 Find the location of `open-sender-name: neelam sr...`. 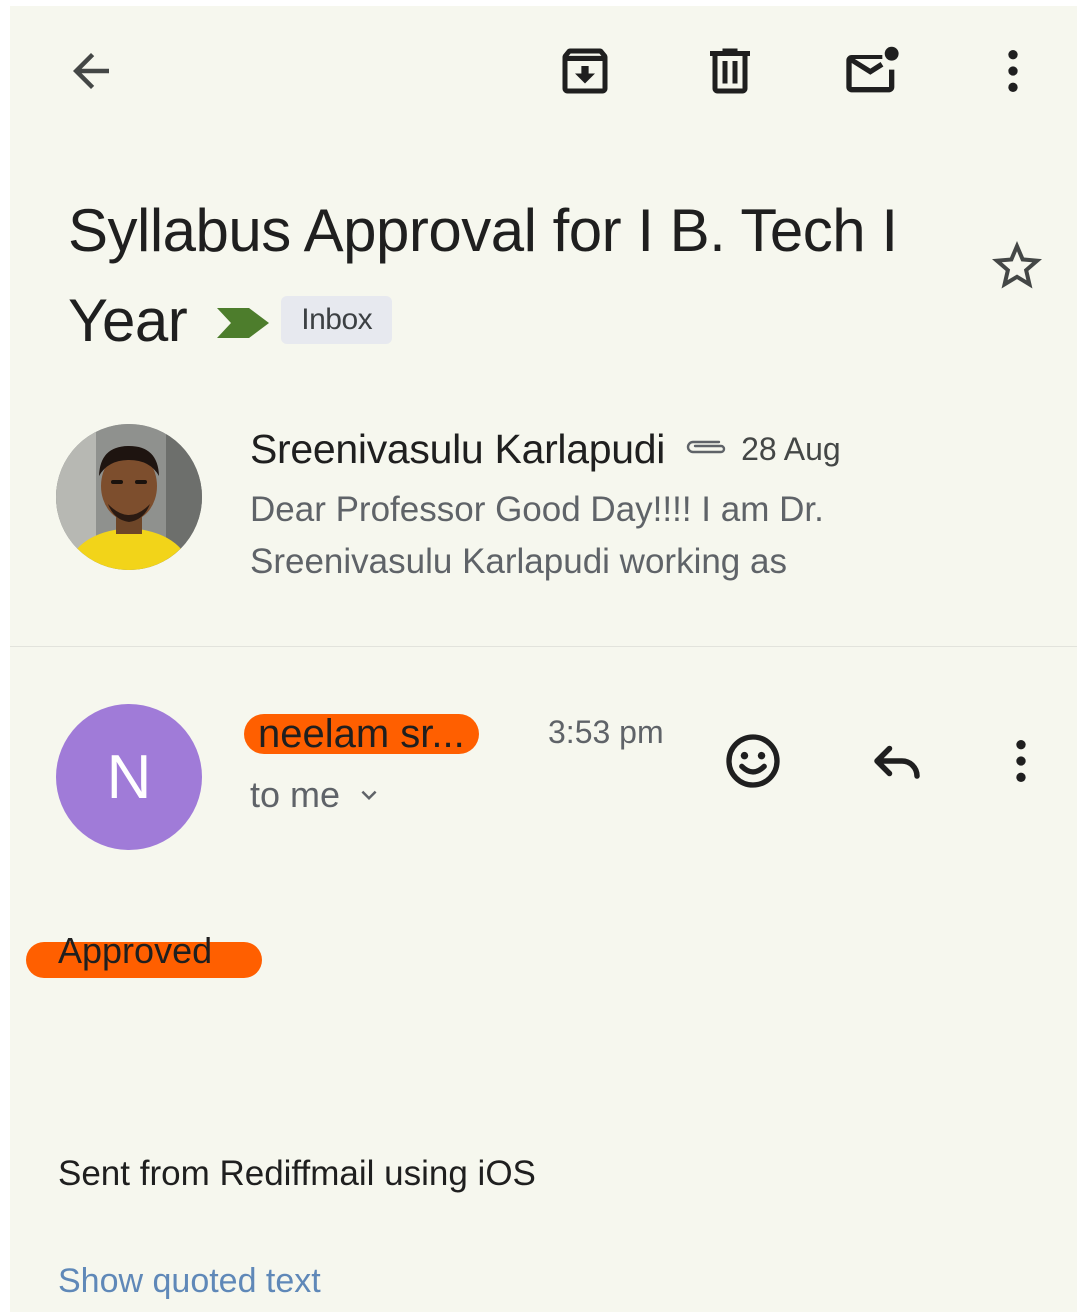

open-sender-name: neelam sr... is located at coordinates (361, 734).